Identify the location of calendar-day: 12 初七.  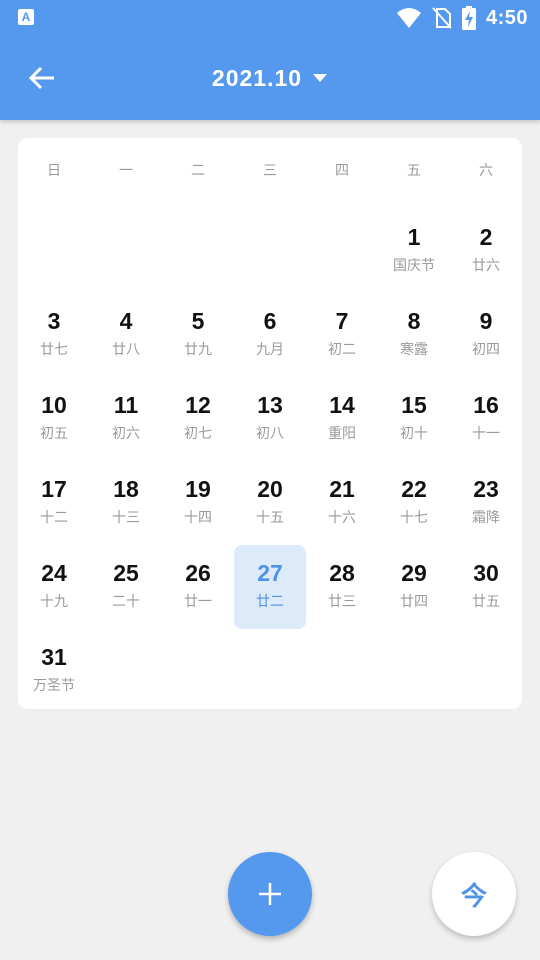
(198, 412).